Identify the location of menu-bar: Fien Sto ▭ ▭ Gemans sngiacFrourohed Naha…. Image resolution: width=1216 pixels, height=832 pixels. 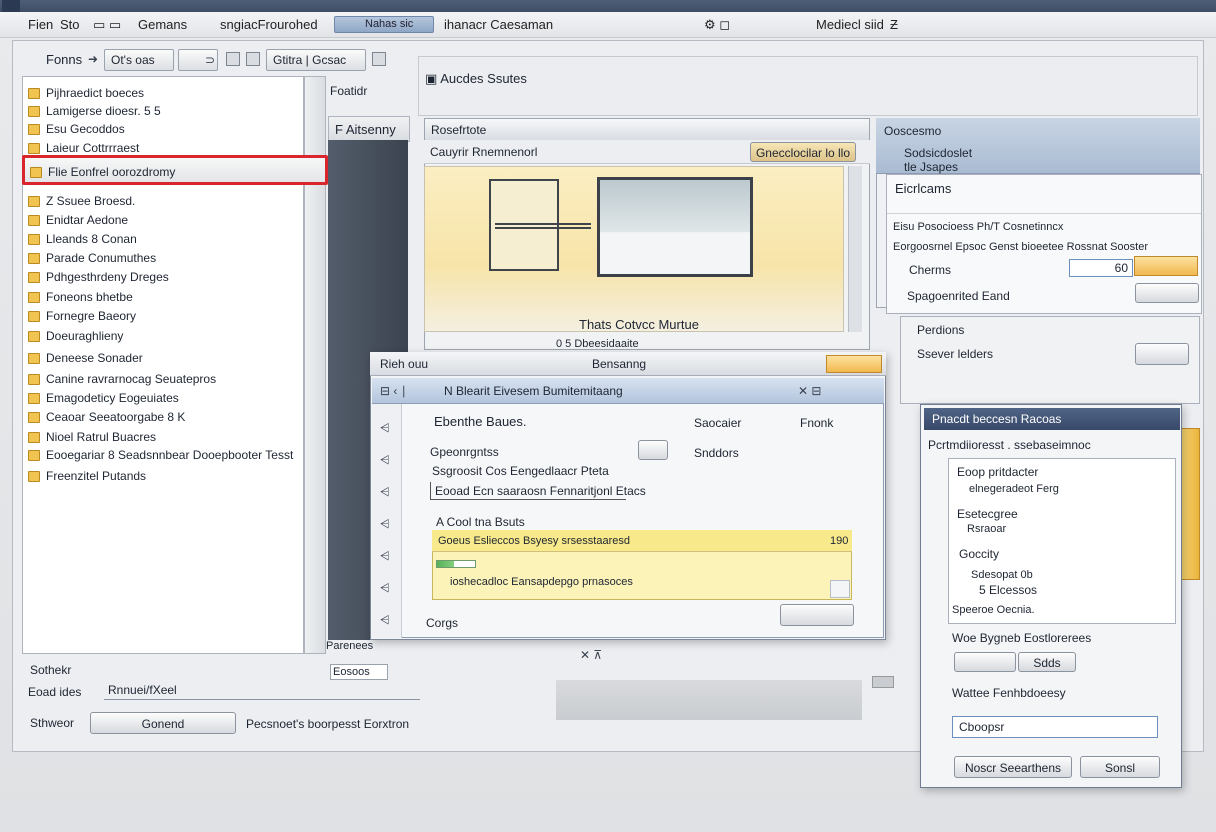
(608, 25).